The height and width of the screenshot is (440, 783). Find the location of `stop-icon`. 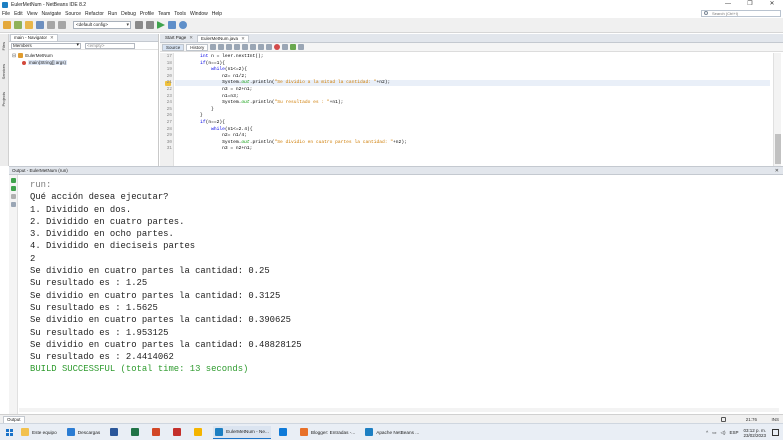

stop-icon is located at coordinates (13, 196).